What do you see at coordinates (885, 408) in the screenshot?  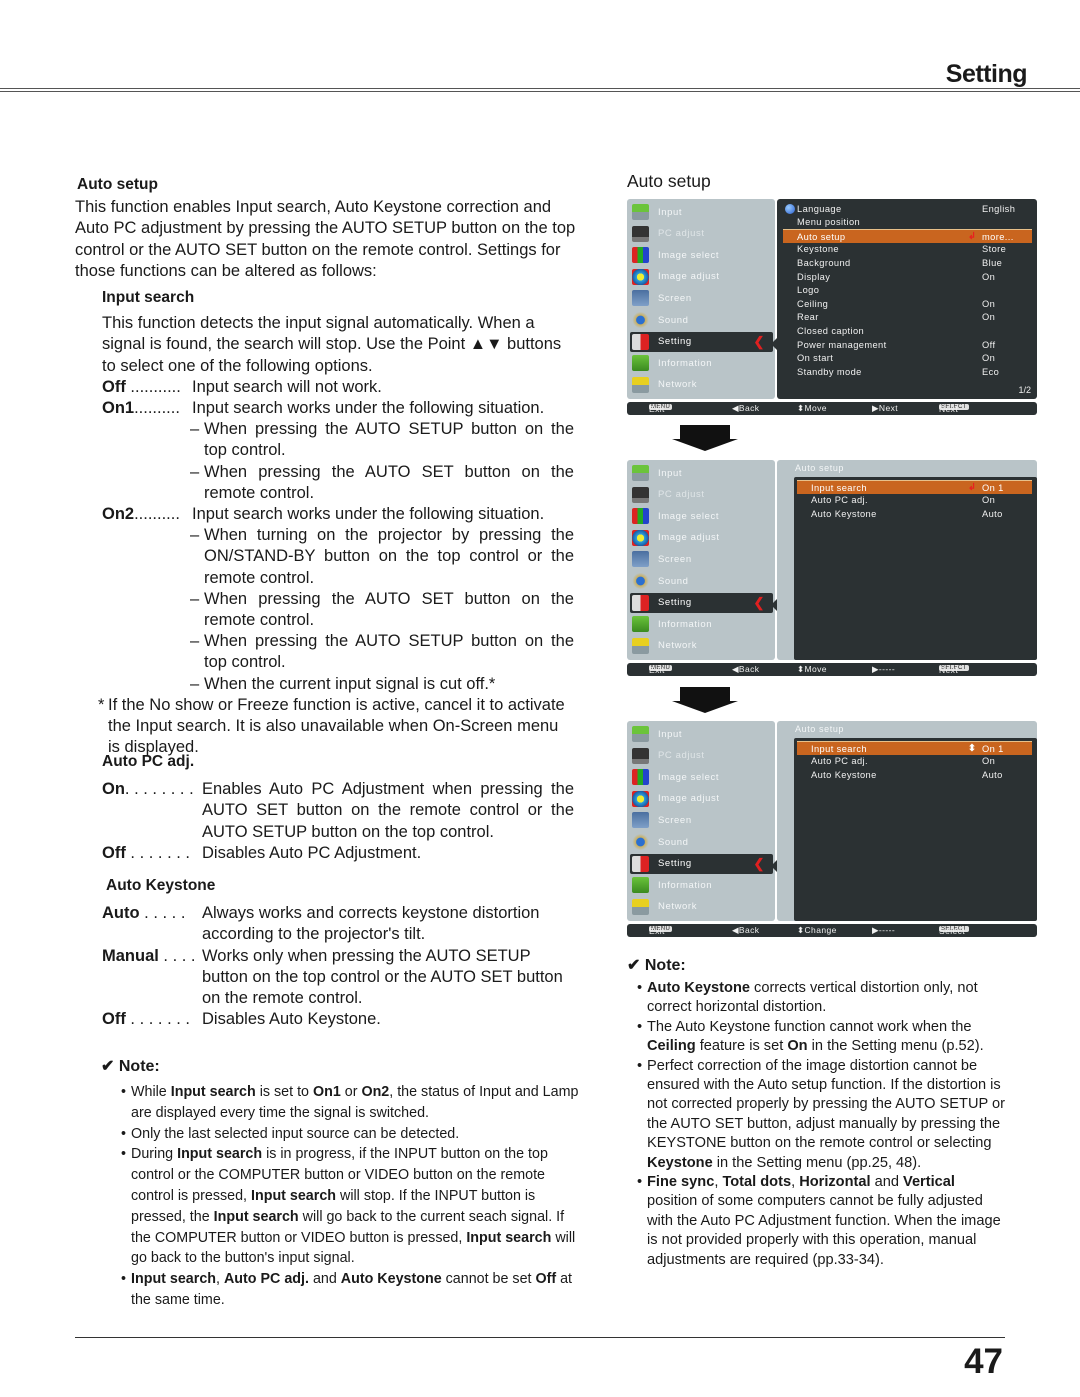 I see `next-hint: ▶Next` at bounding box center [885, 408].